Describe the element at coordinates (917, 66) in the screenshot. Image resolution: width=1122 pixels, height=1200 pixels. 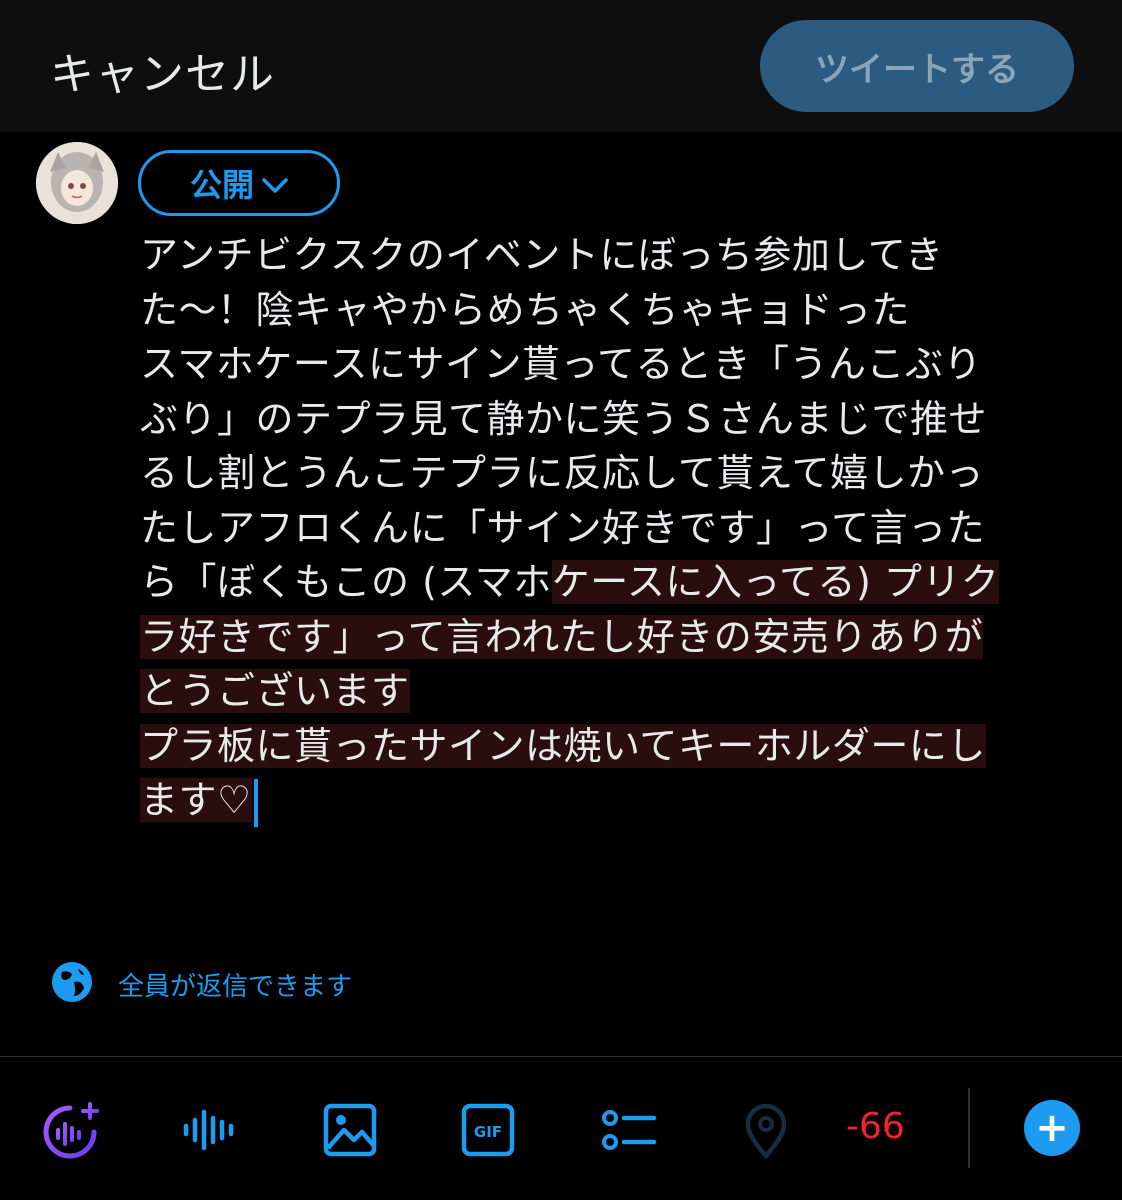
I see `tweet-button: ツイートする` at that location.